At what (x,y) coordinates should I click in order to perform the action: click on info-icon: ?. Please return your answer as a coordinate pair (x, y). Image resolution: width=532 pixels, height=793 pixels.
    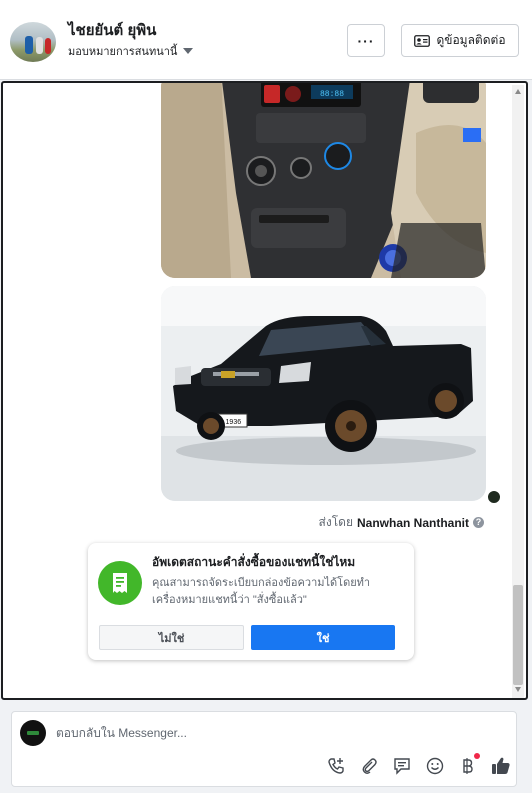
    Looking at the image, I should click on (478, 522).